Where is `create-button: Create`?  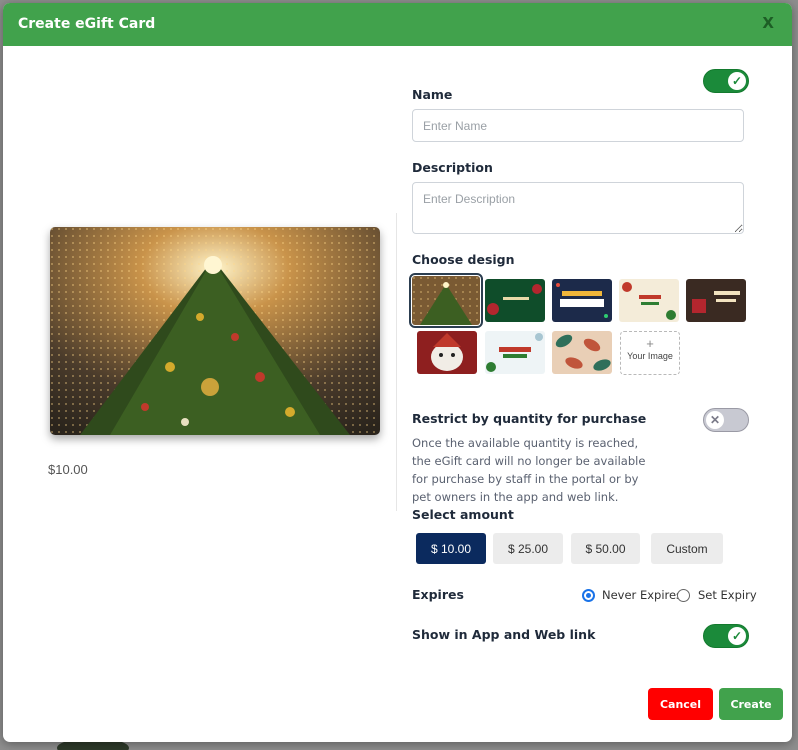
create-button: Create is located at coordinates (751, 704).